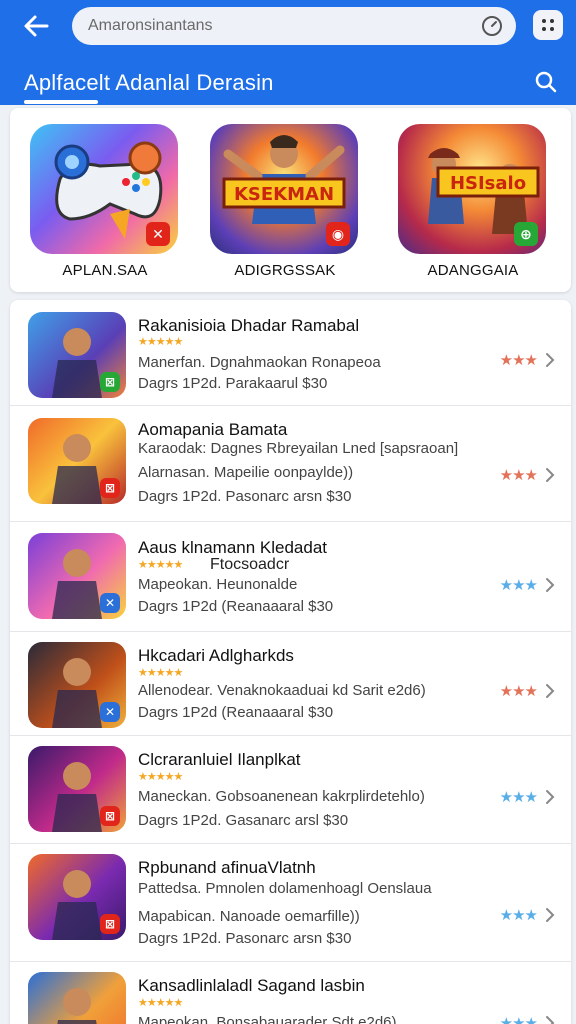 This screenshot has height=1024, width=576. I want to click on app-title: Rpbunand afinuaVlatnh, so click(227, 867).